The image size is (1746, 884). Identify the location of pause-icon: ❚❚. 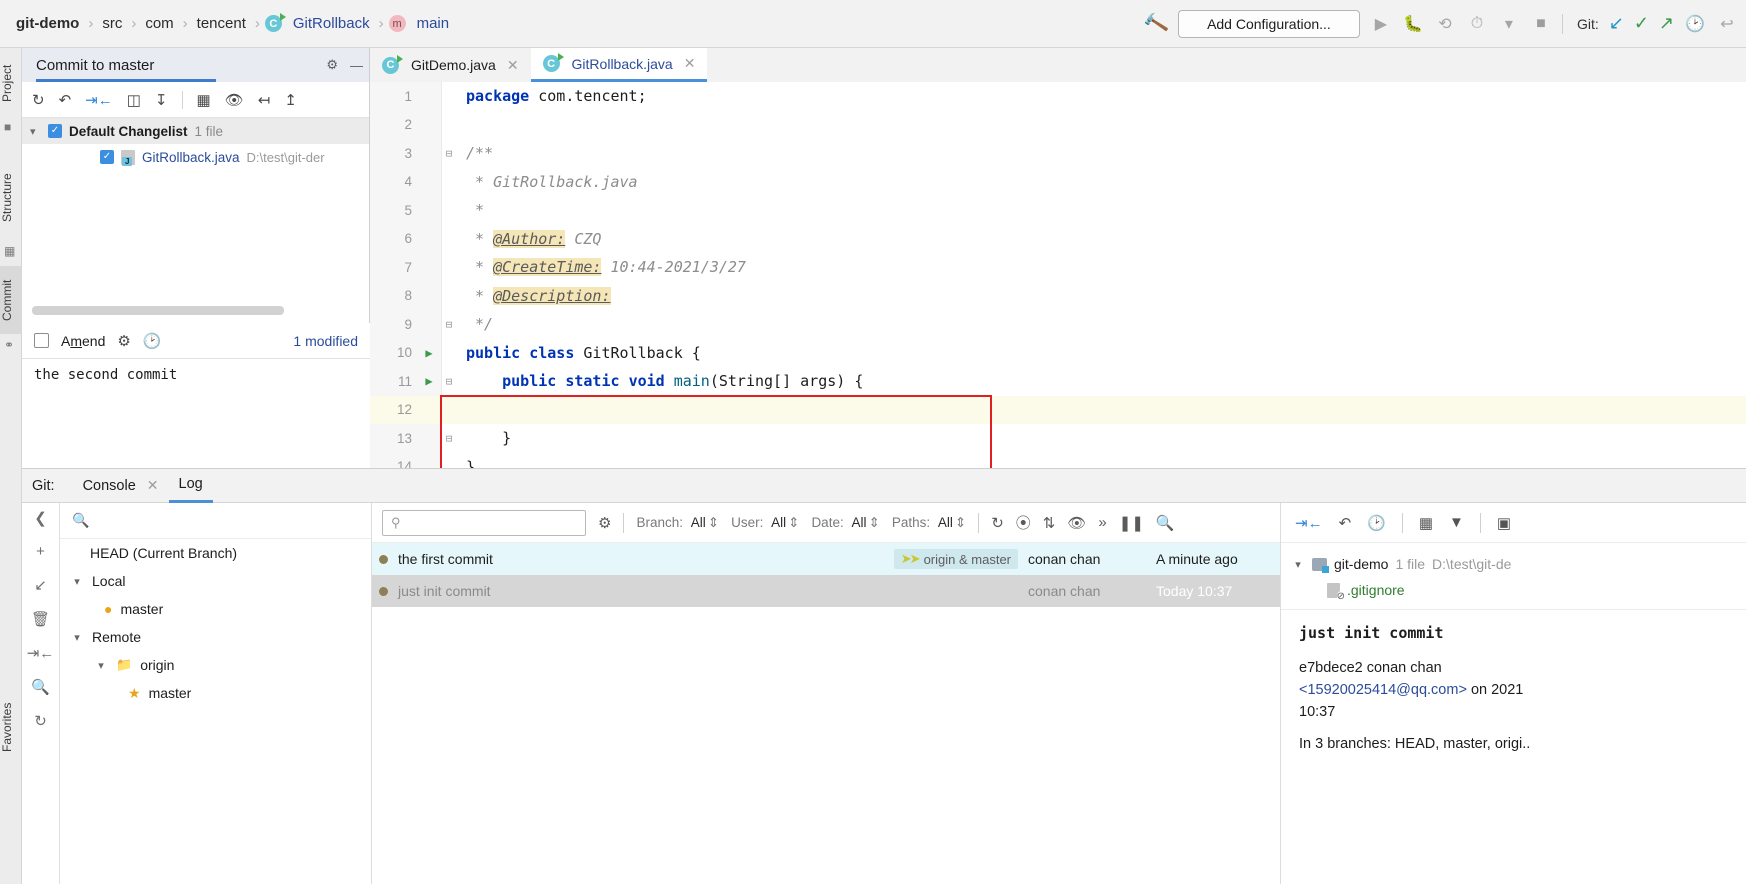
(1131, 523).